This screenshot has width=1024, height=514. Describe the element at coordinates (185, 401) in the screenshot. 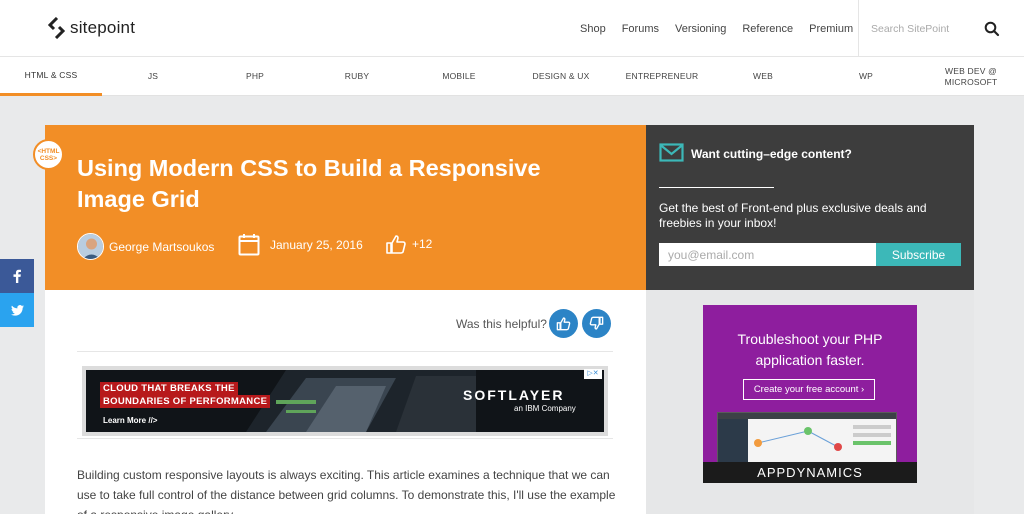

I see `ad-headline-2: BOUNDARIES OF PERFORMANCE` at that location.